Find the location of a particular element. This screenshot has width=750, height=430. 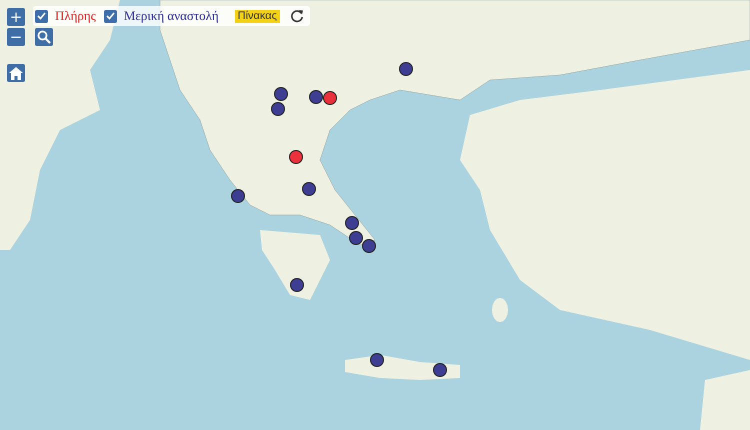

search-icon is located at coordinates (44, 37).